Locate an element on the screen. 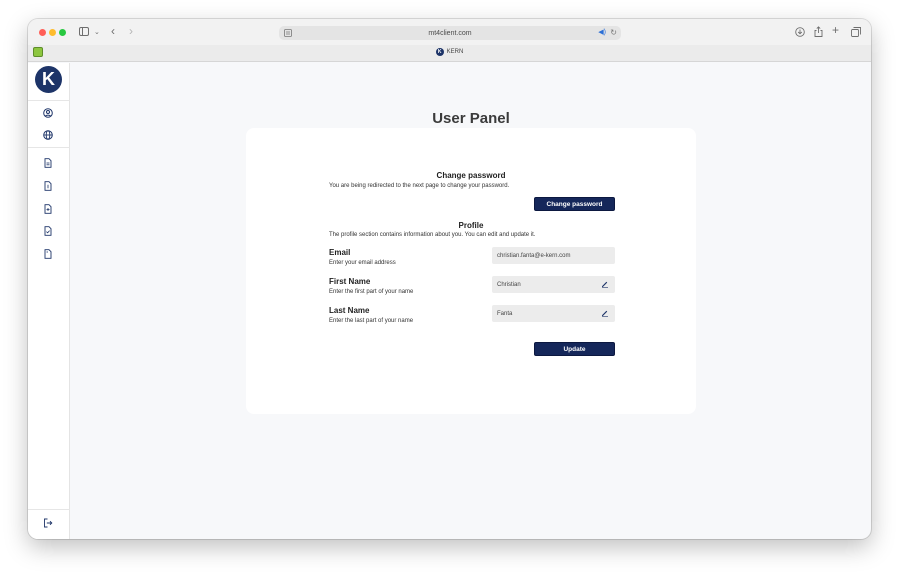  app-sidebar: K is located at coordinates (49, 301).